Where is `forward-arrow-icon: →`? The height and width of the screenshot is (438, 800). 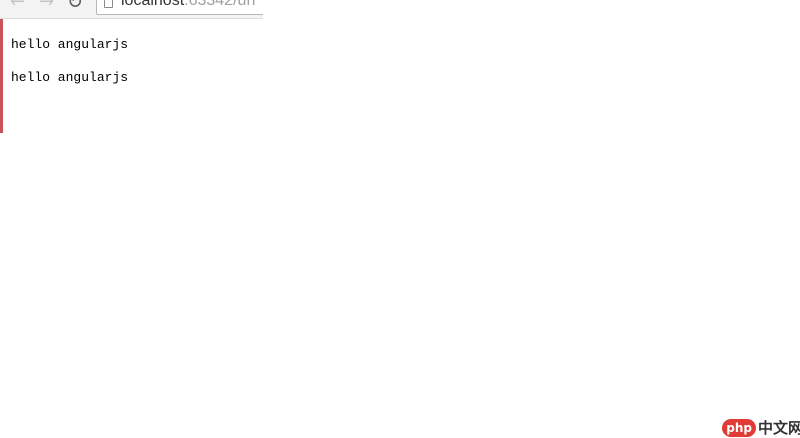 forward-arrow-icon: → is located at coordinates (46, 6).